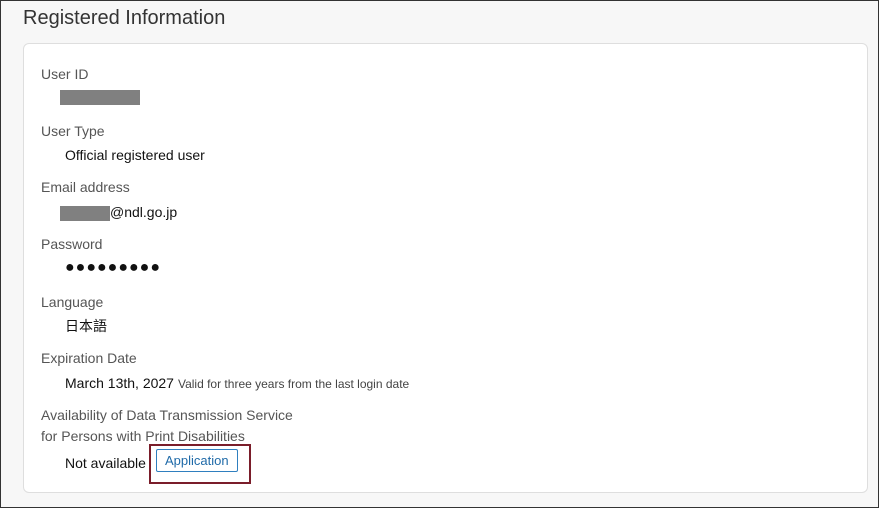  I want to click on user-id-field: User ID, so click(64, 74).